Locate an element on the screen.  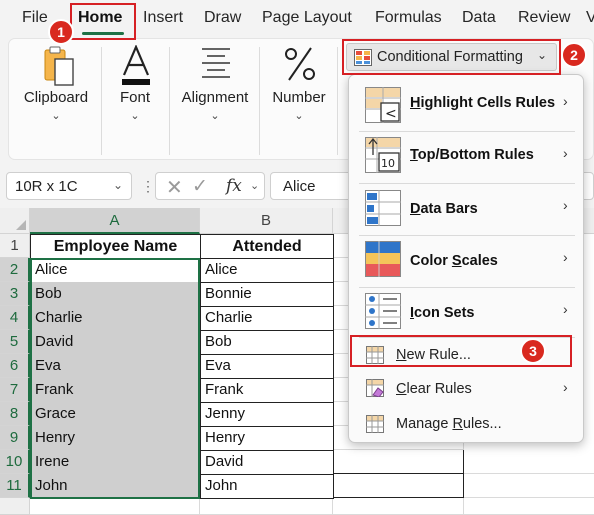
number-group: Number ⌄ is located at coordinates (299, 100).